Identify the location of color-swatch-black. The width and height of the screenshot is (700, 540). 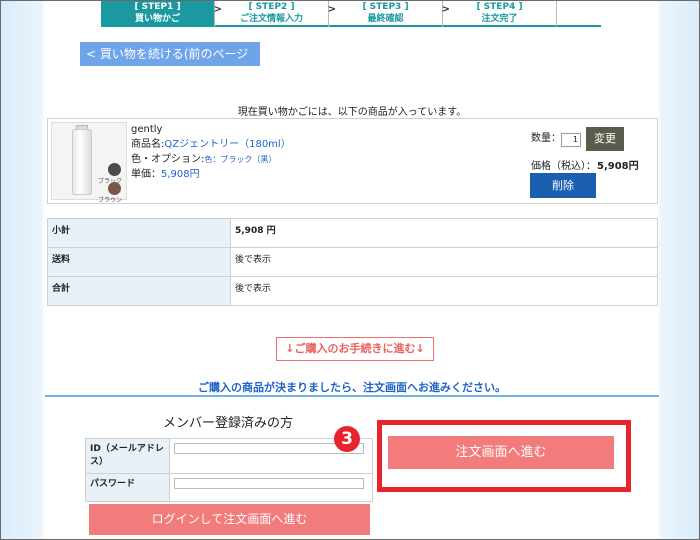
(114, 169).